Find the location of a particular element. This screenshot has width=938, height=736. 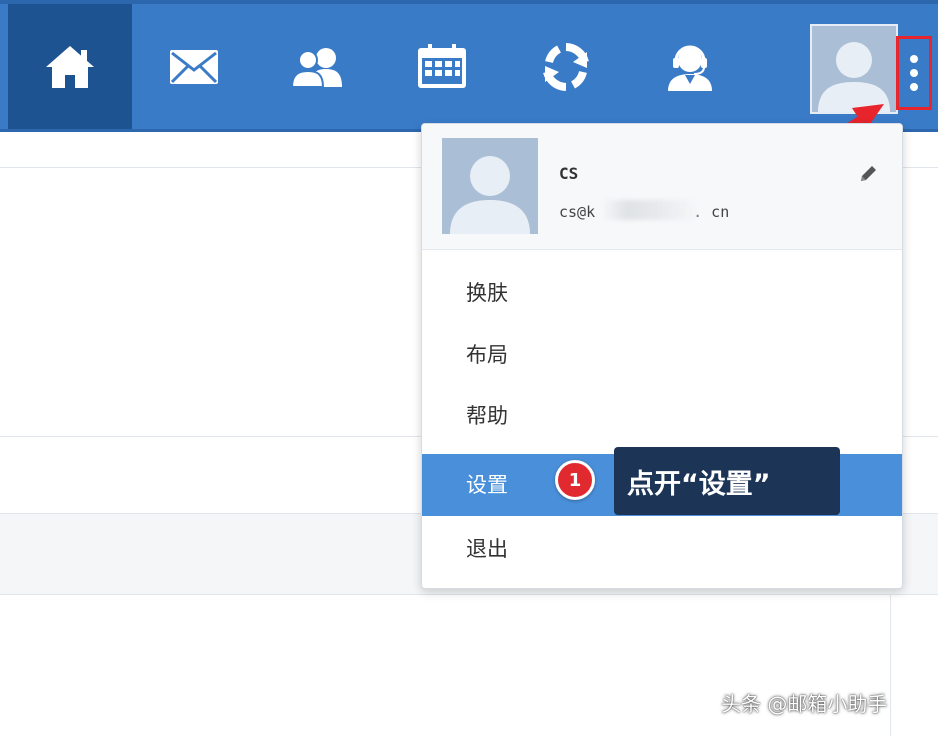

step-number-badge: 1 is located at coordinates (575, 480).